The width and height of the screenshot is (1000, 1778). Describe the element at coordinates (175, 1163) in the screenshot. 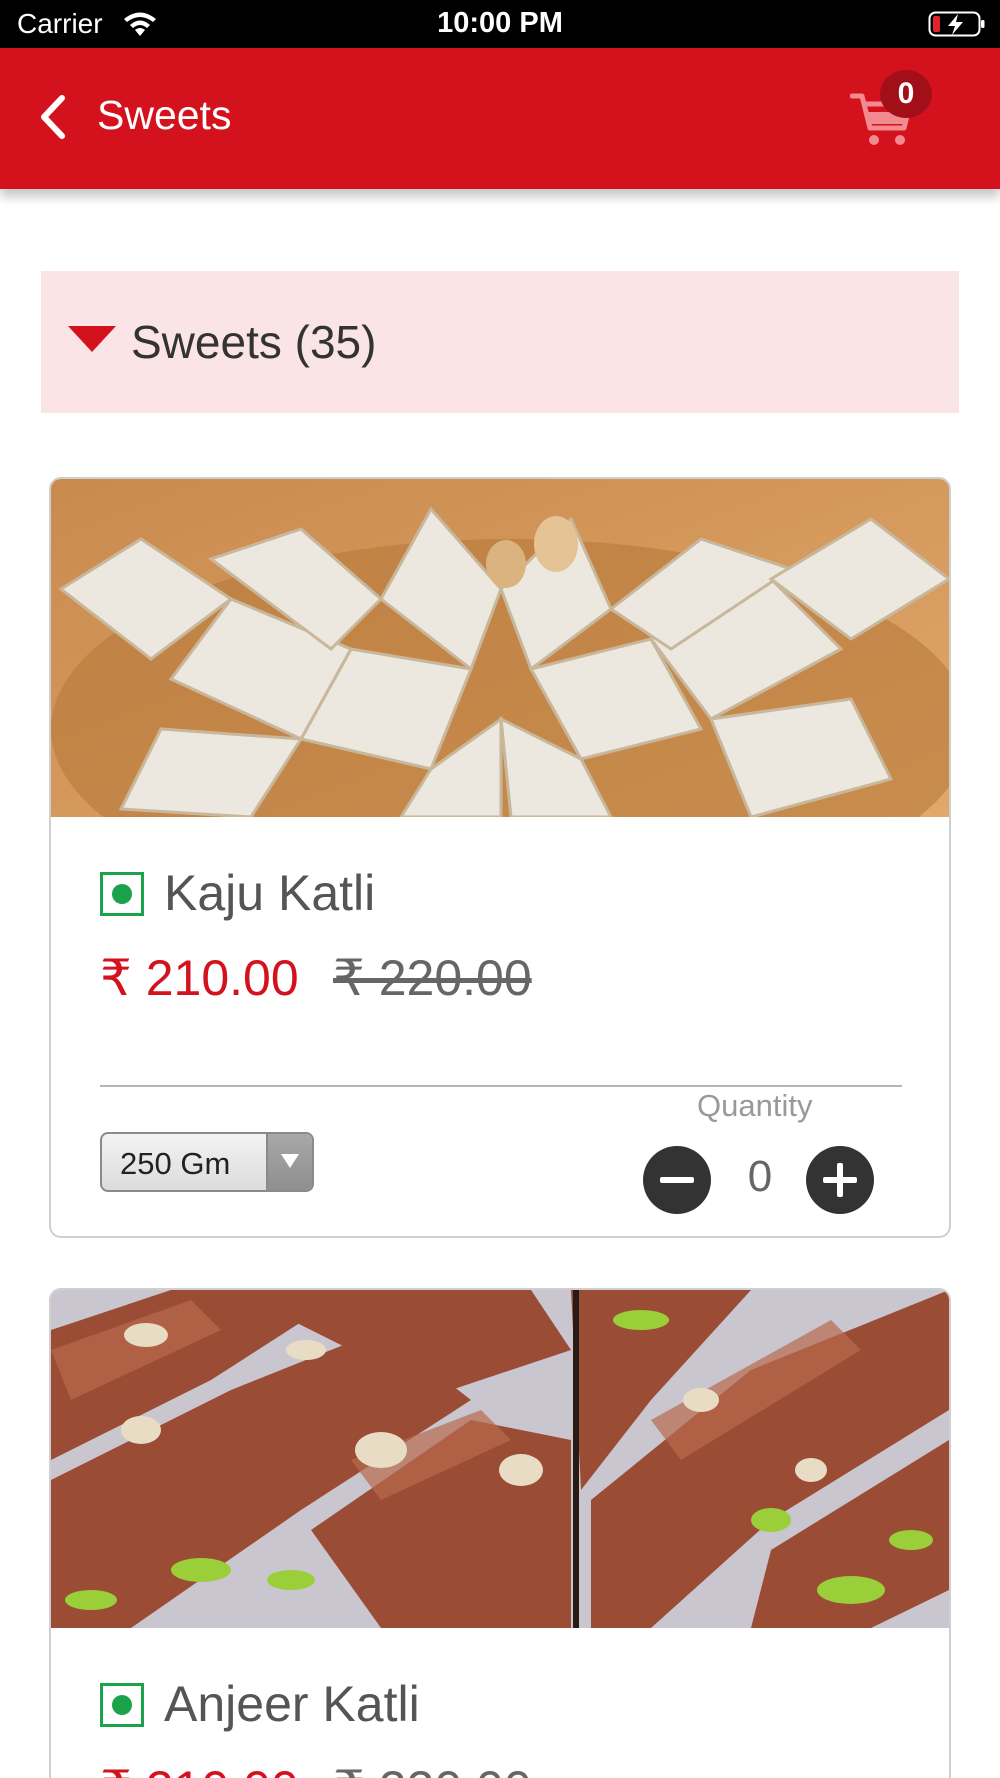

I see `weight-select-value: 250 Gm` at that location.